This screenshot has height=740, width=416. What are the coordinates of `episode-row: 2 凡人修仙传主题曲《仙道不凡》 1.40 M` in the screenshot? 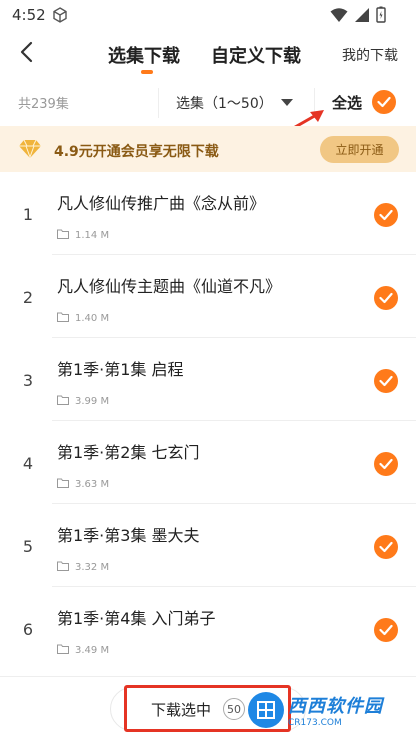 It's located at (208, 296).